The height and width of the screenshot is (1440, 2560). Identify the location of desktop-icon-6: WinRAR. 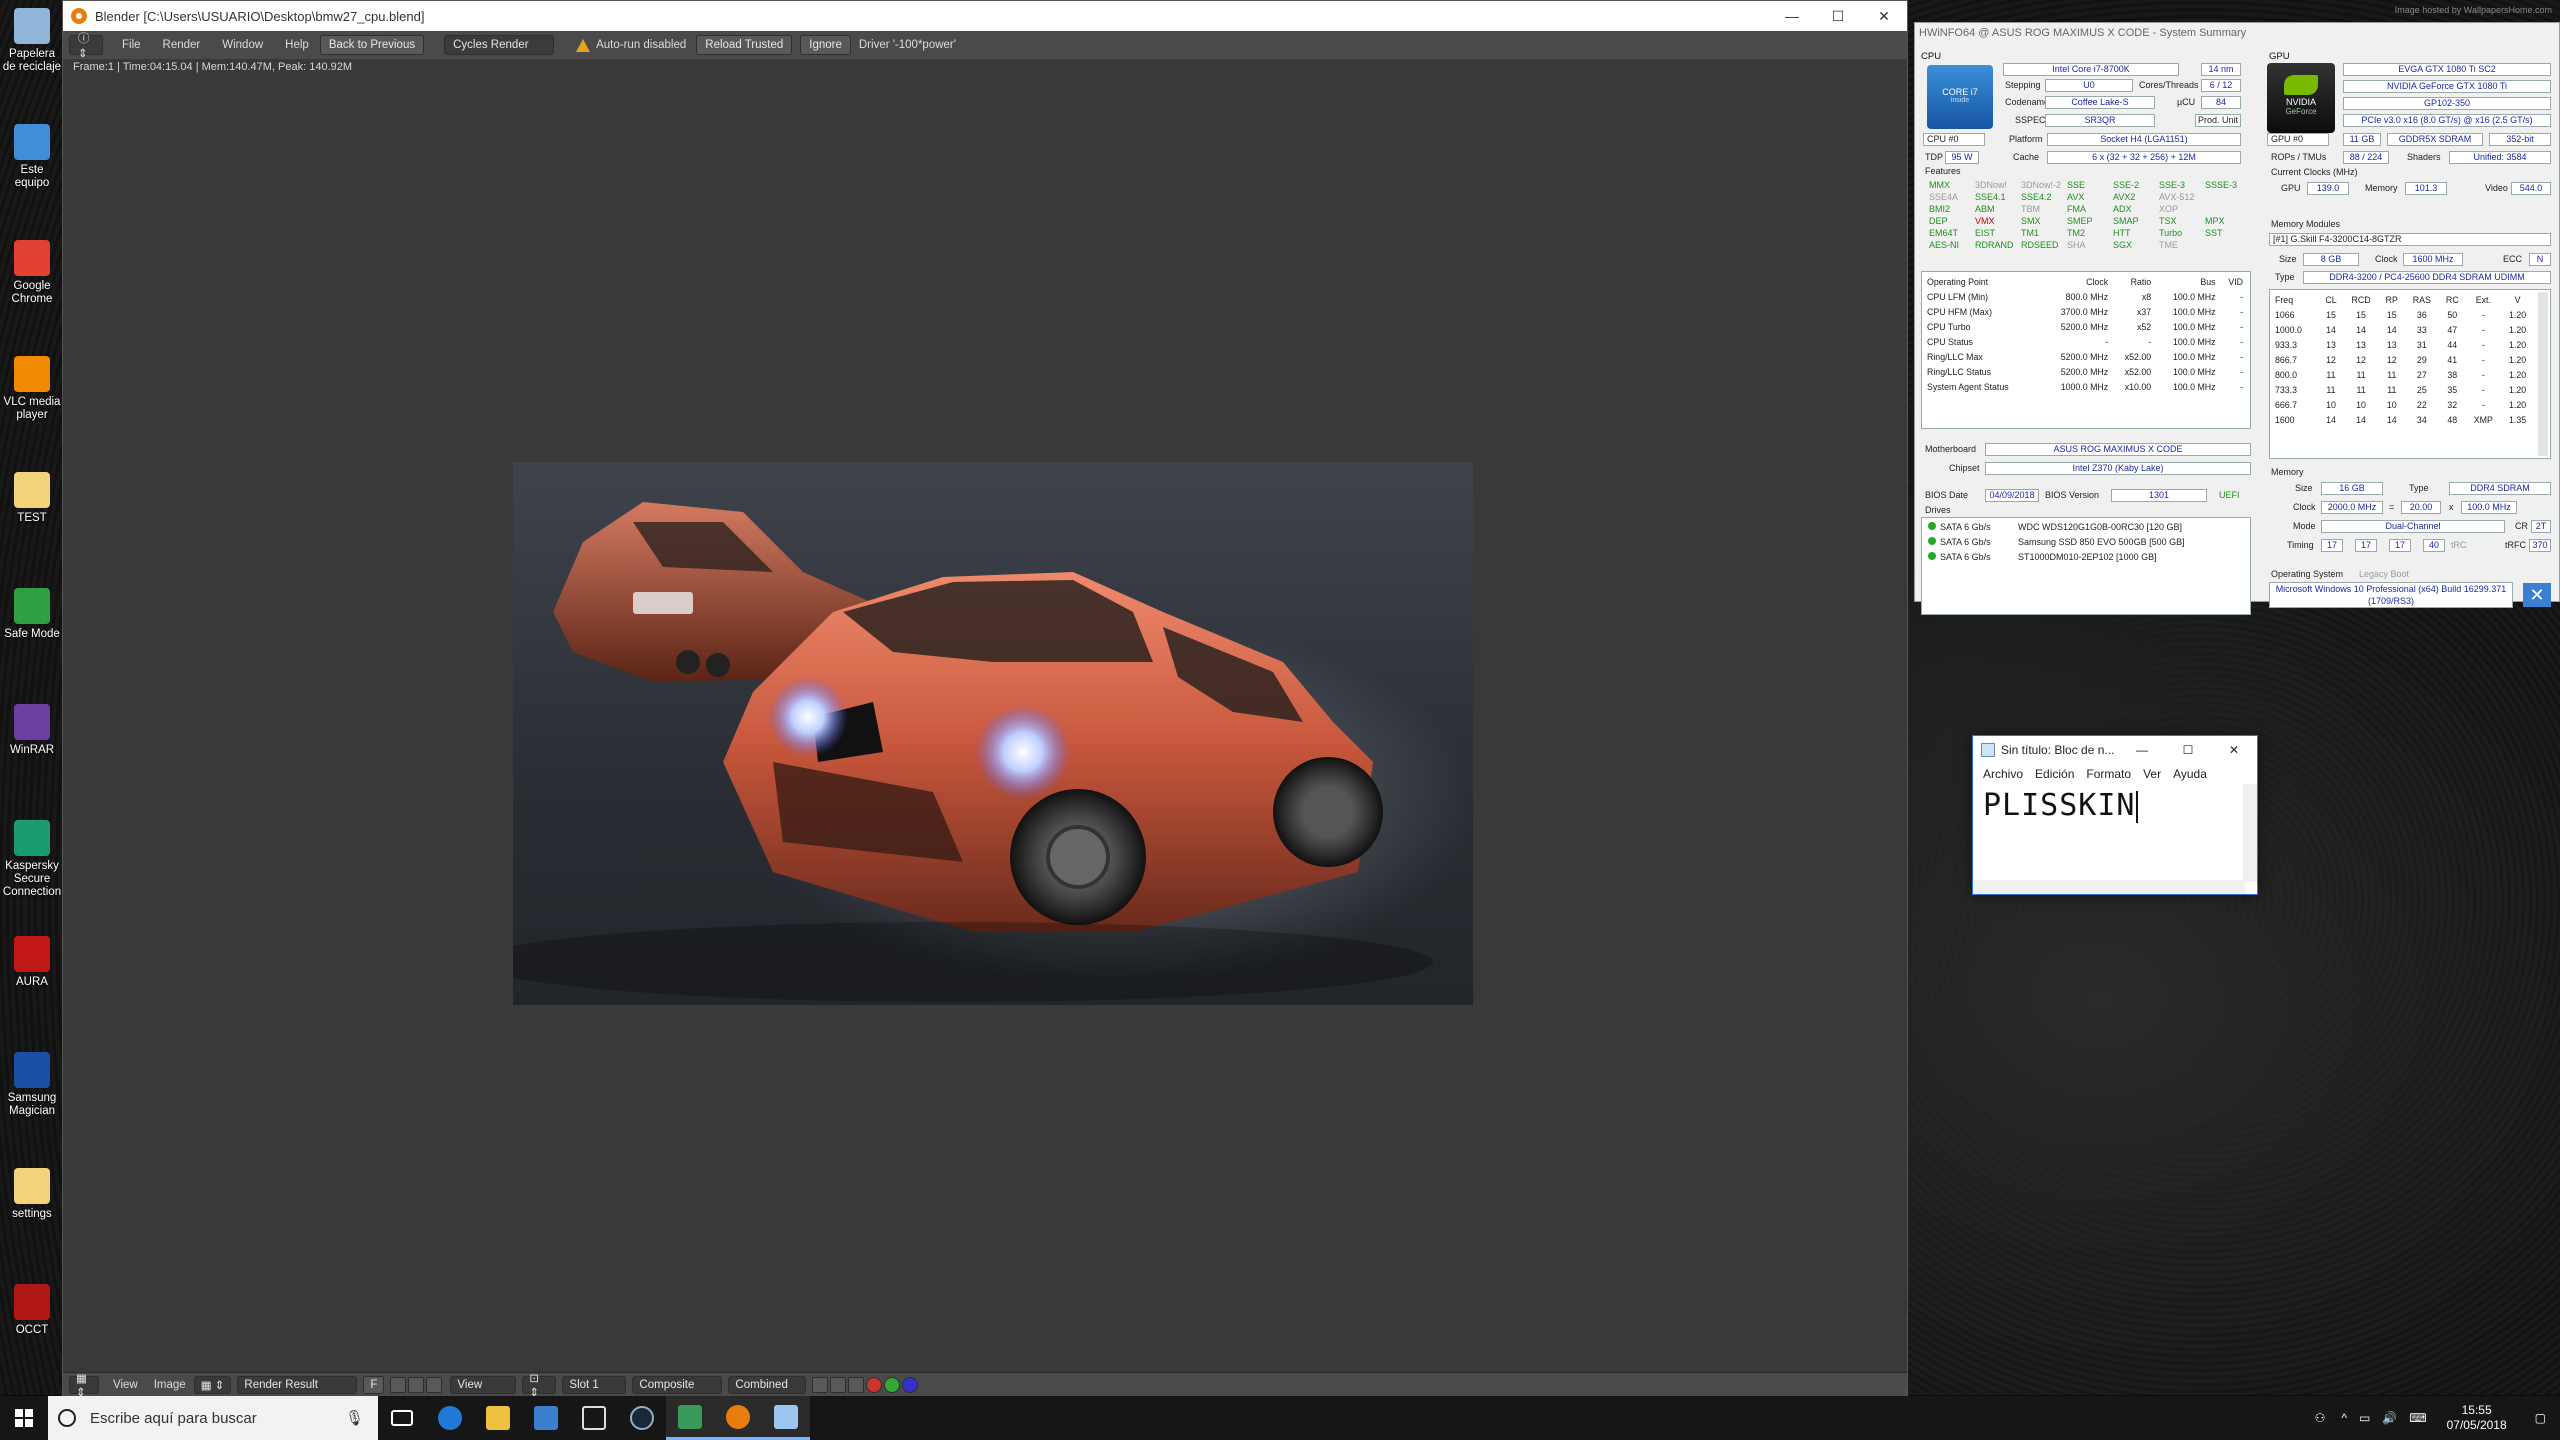
(32, 730).